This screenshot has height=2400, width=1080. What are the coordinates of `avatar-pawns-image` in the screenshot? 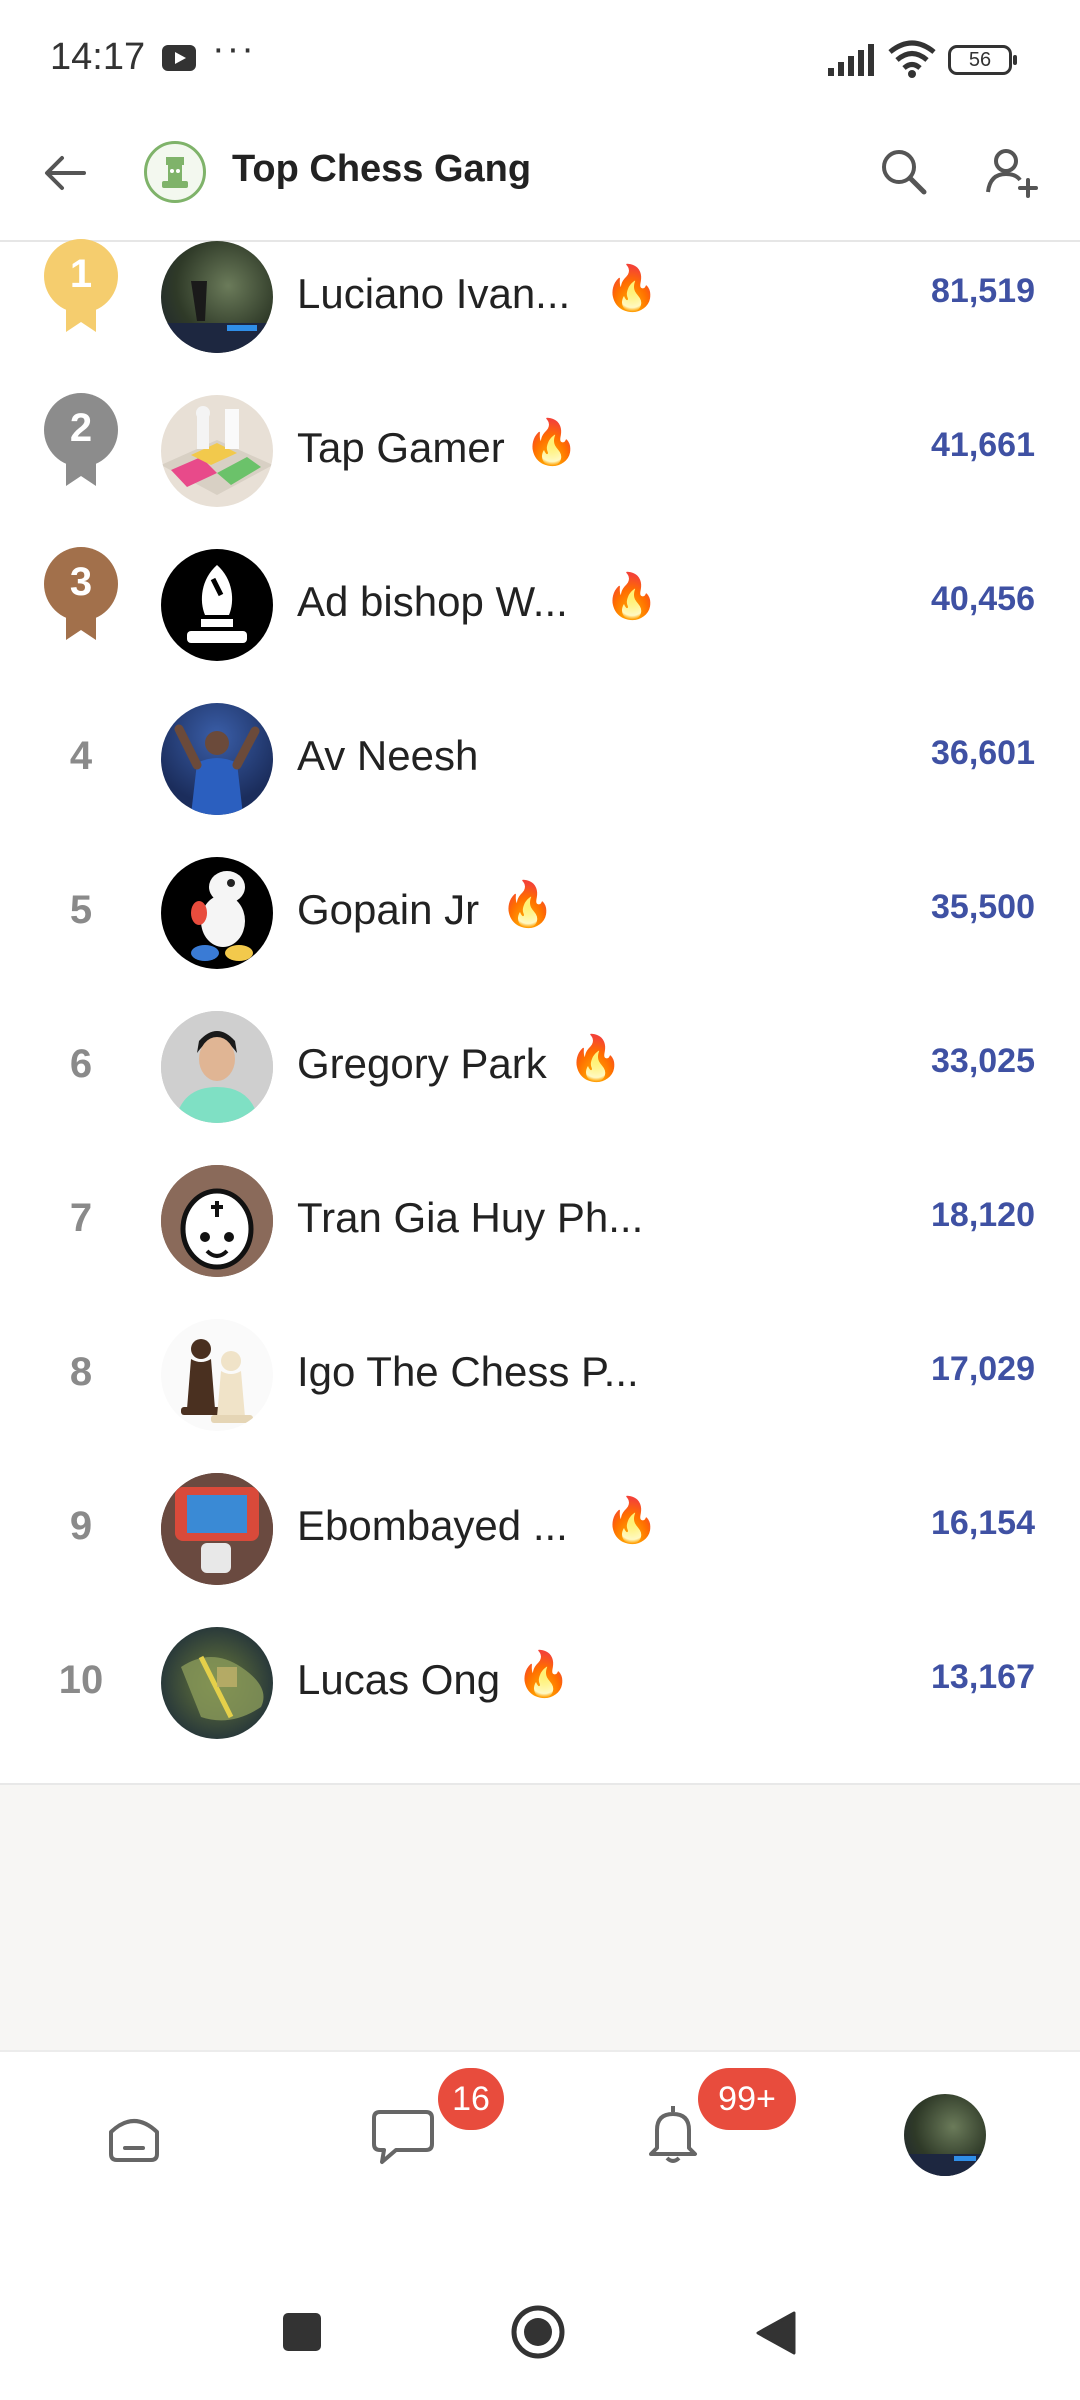 It's located at (217, 1381).